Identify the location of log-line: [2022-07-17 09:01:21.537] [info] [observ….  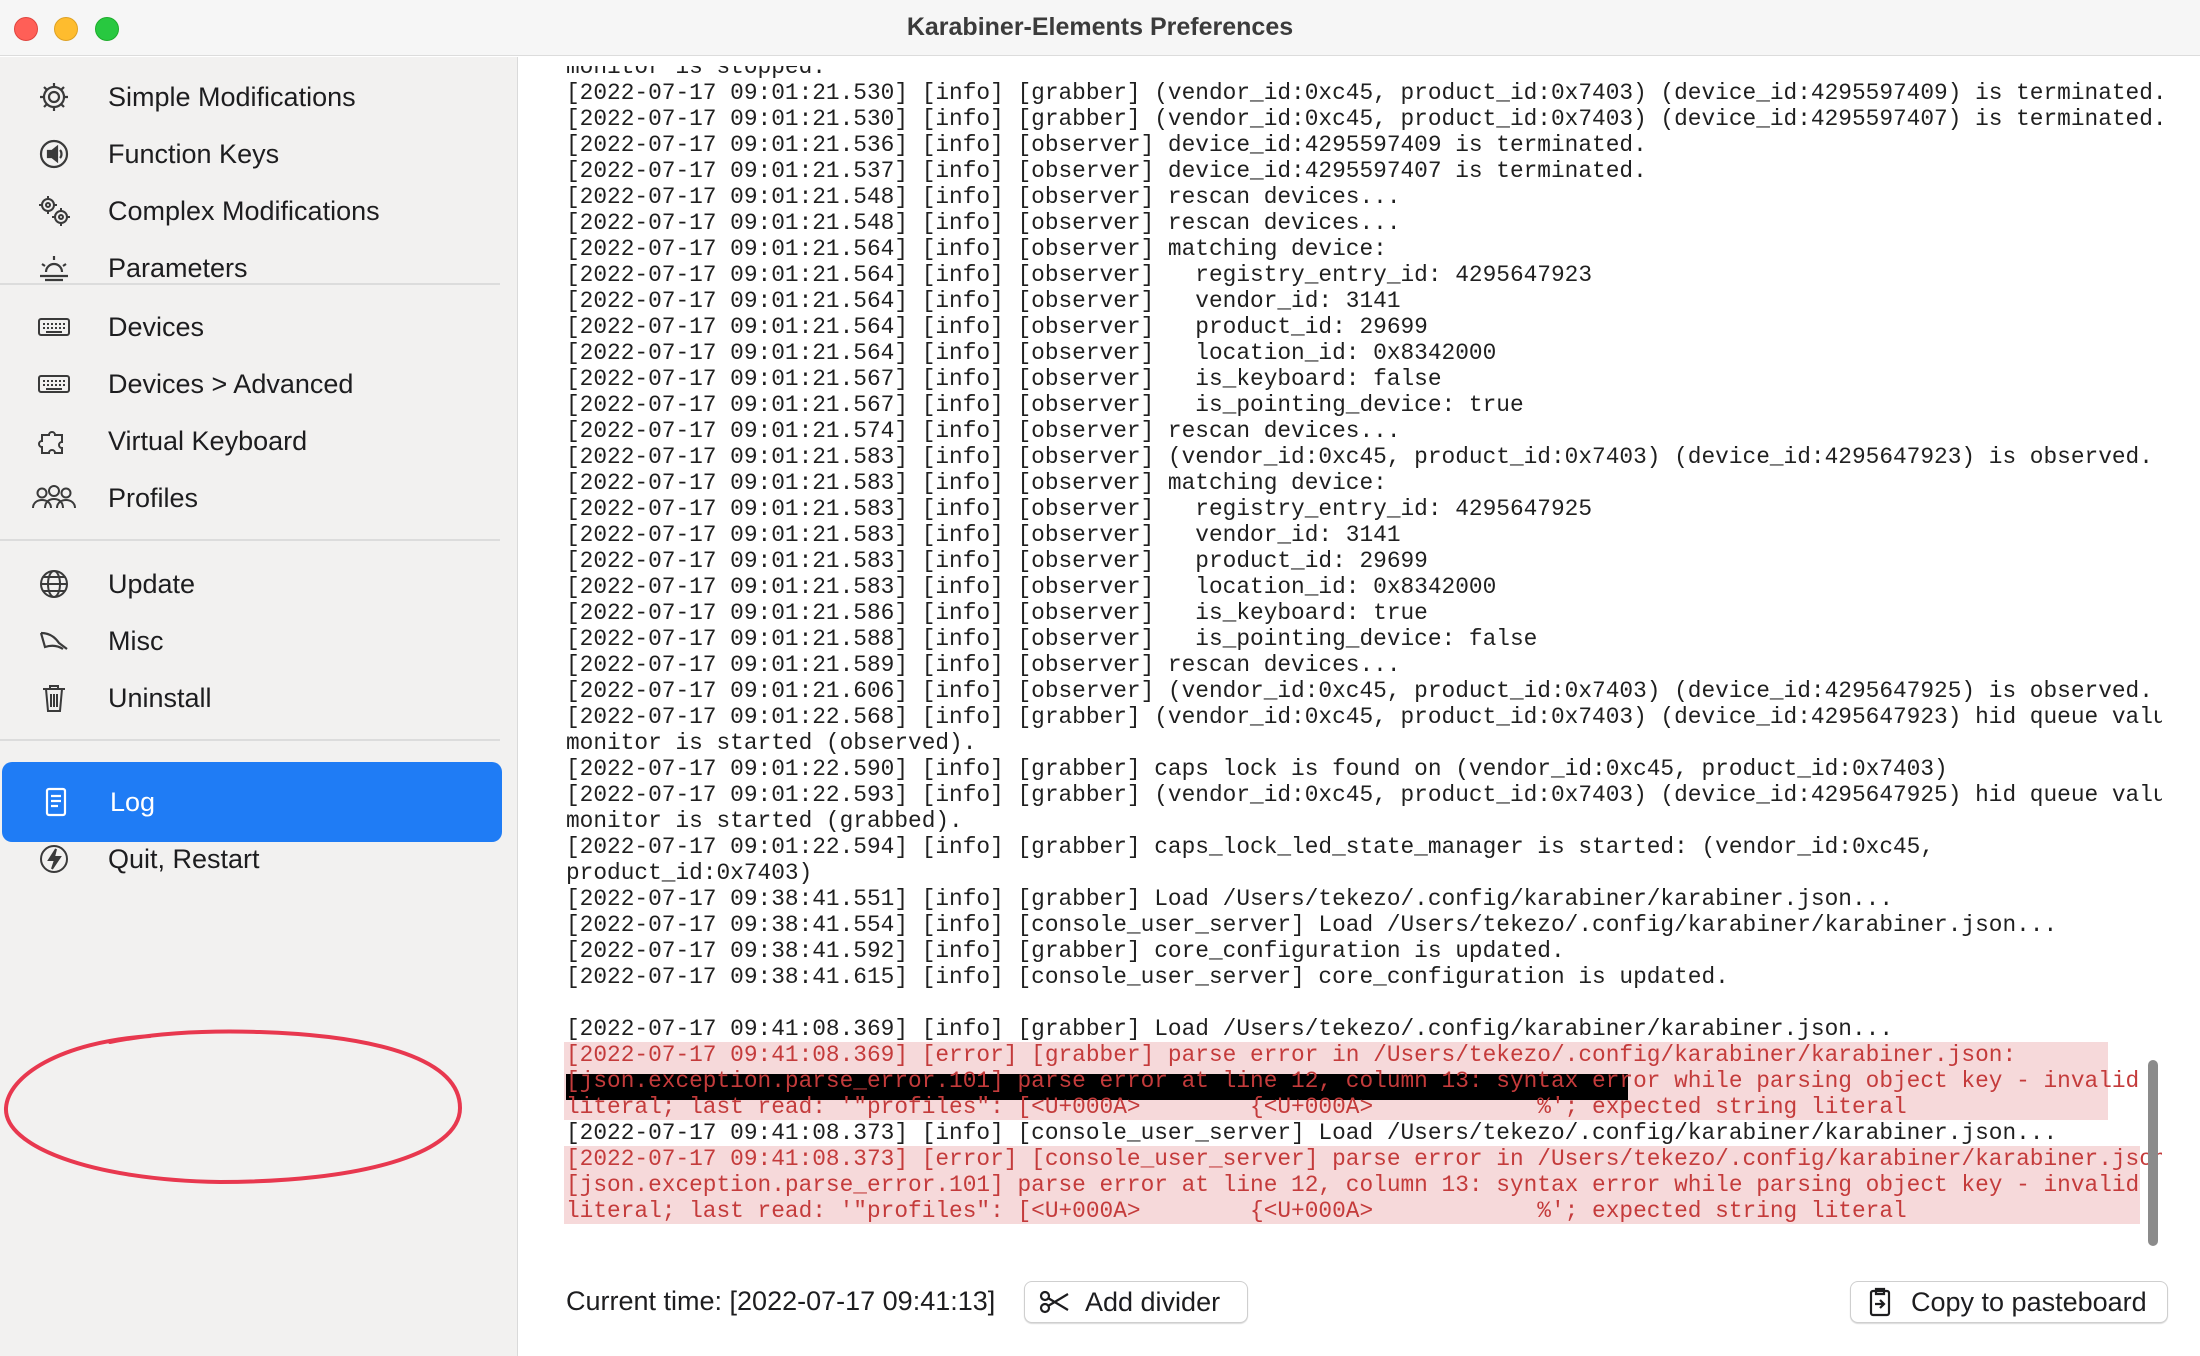
(1106, 171).